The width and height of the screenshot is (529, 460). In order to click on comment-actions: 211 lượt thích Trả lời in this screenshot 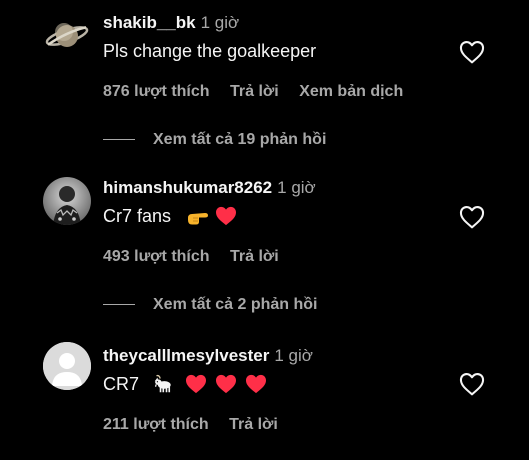, I will do `click(198, 425)`.